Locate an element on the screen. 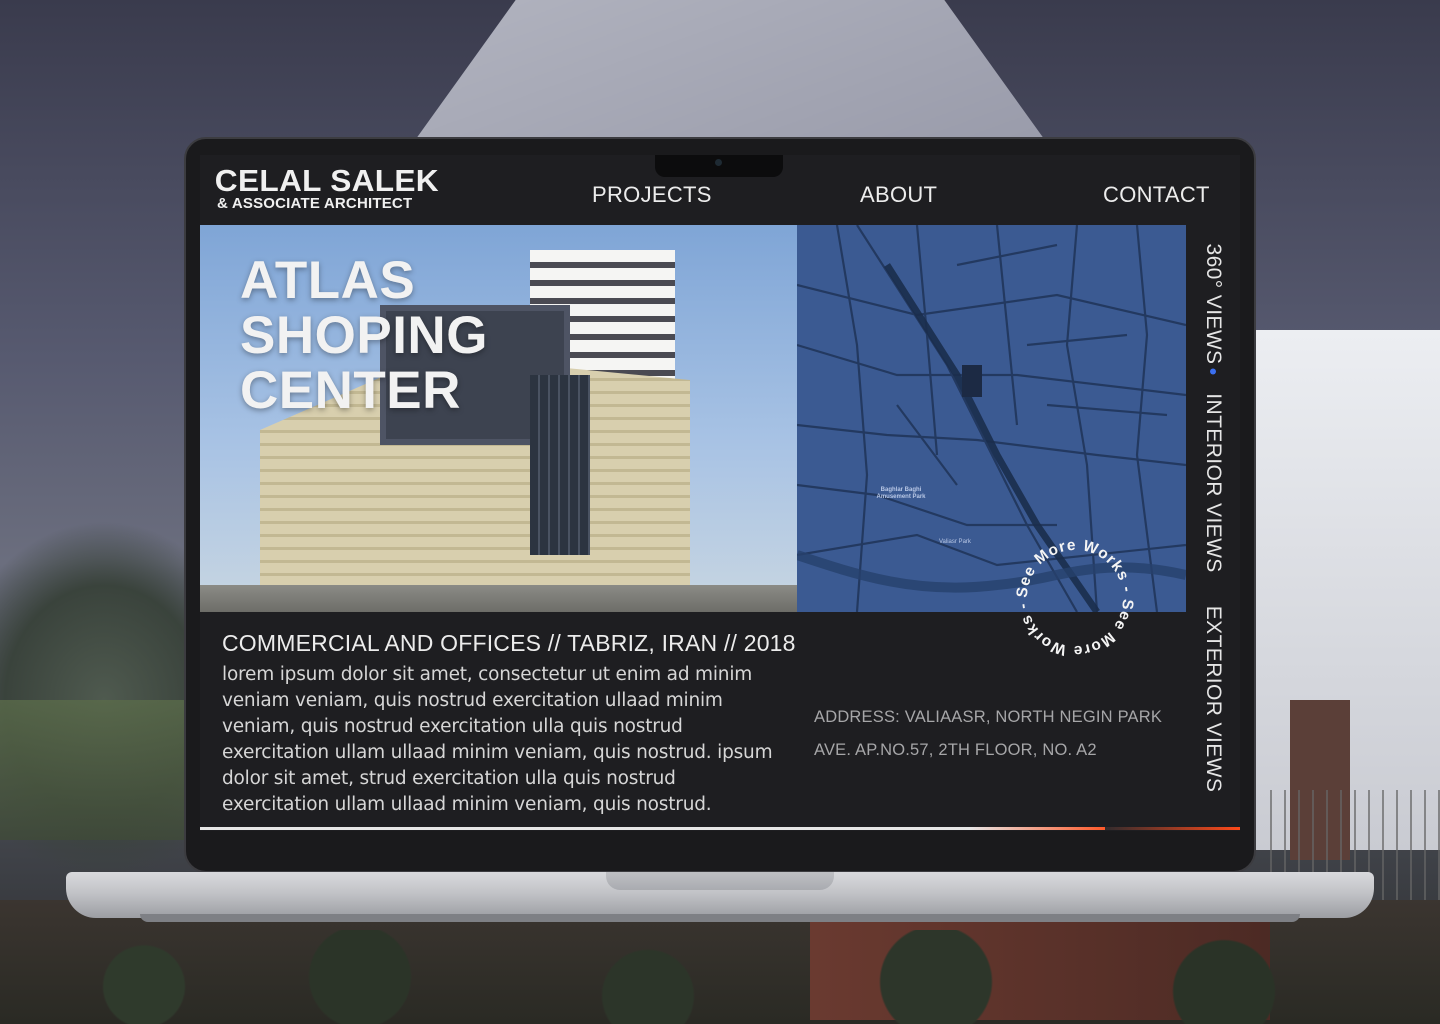 This screenshot has width=1440, height=1024. tab-360-views-label: 360° VIEWS is located at coordinates (1213, 304).